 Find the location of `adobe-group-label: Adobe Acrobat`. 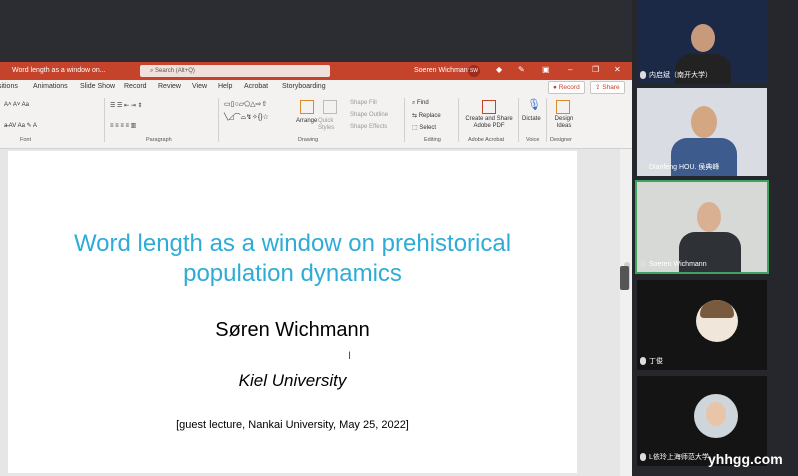

adobe-group-label: Adobe Acrobat is located at coordinates (486, 140).